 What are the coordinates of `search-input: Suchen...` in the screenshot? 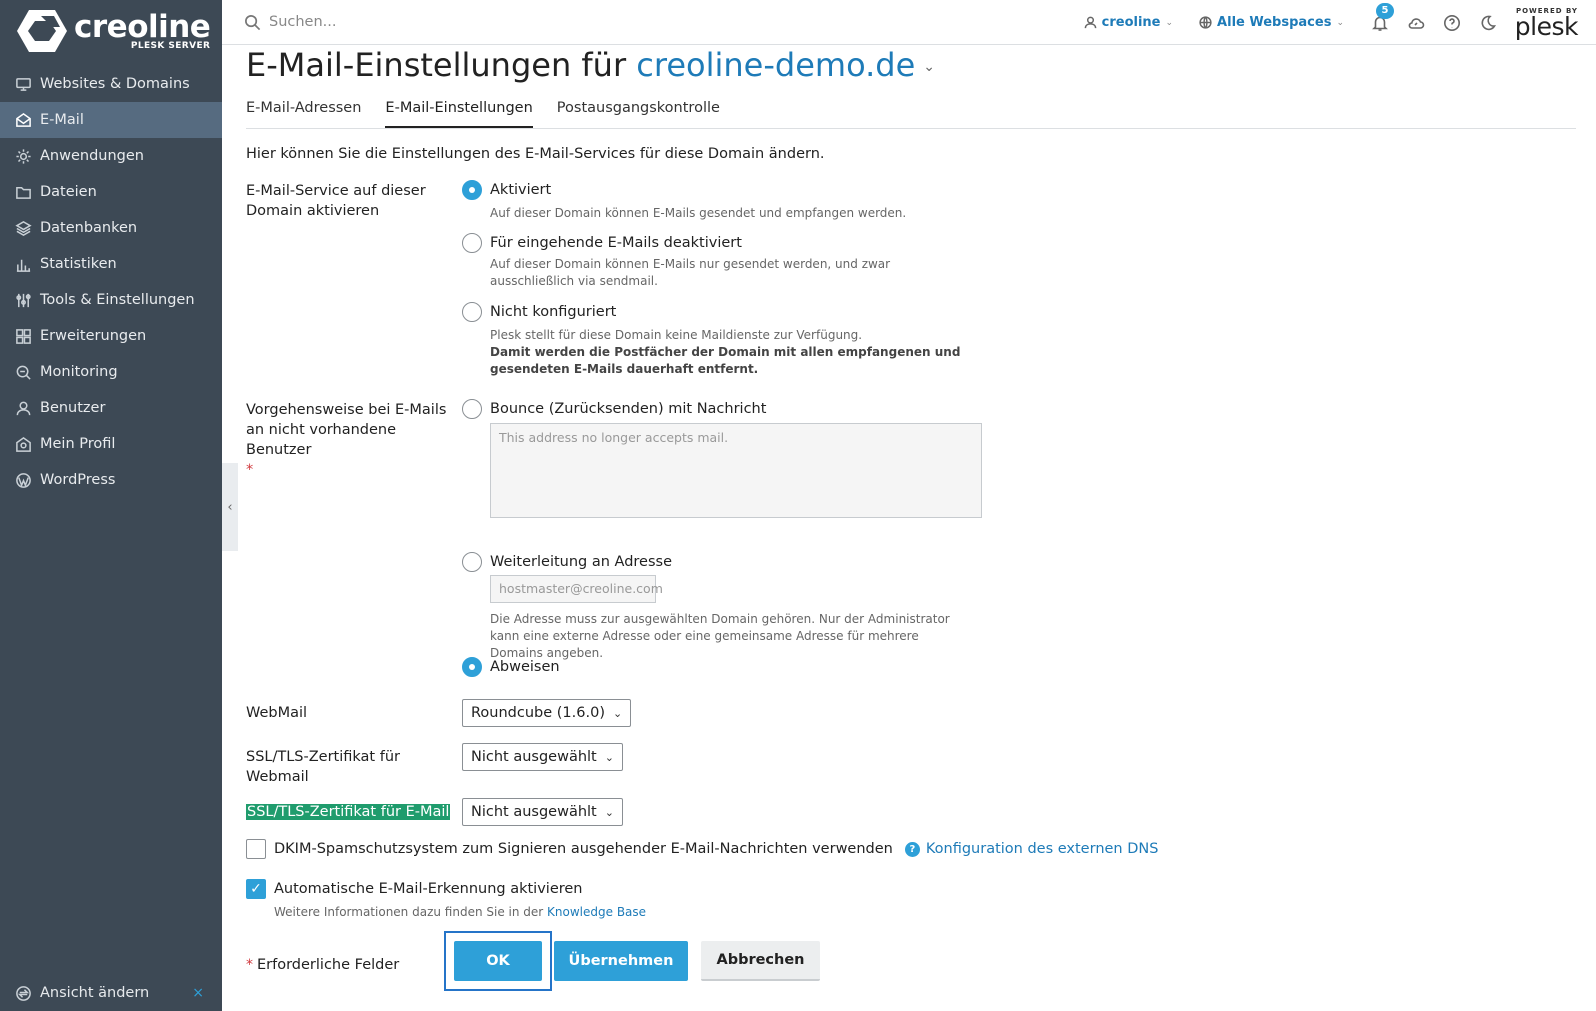 It's located at (303, 22).